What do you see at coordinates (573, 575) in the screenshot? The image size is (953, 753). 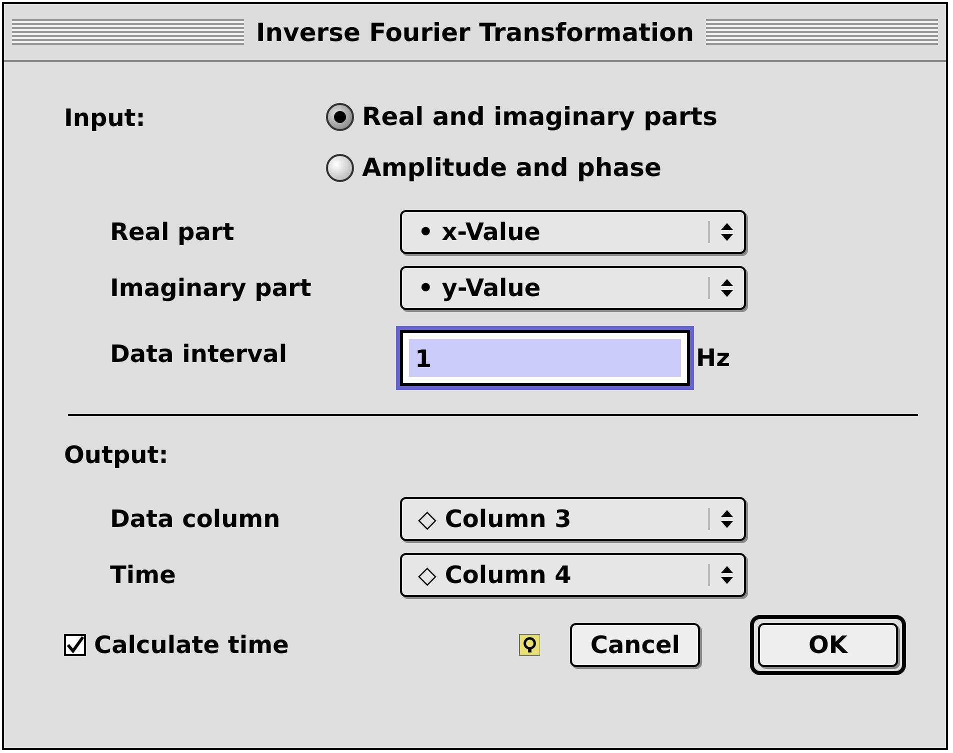 I see `popup-menu: ◇ Column 4` at bounding box center [573, 575].